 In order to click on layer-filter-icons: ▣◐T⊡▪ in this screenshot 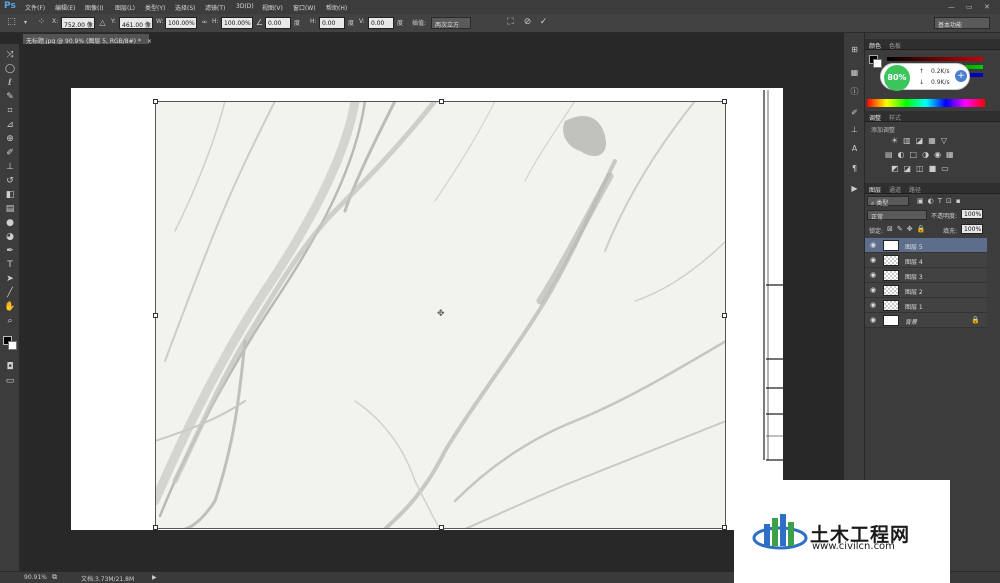, I will do `click(941, 201)`.